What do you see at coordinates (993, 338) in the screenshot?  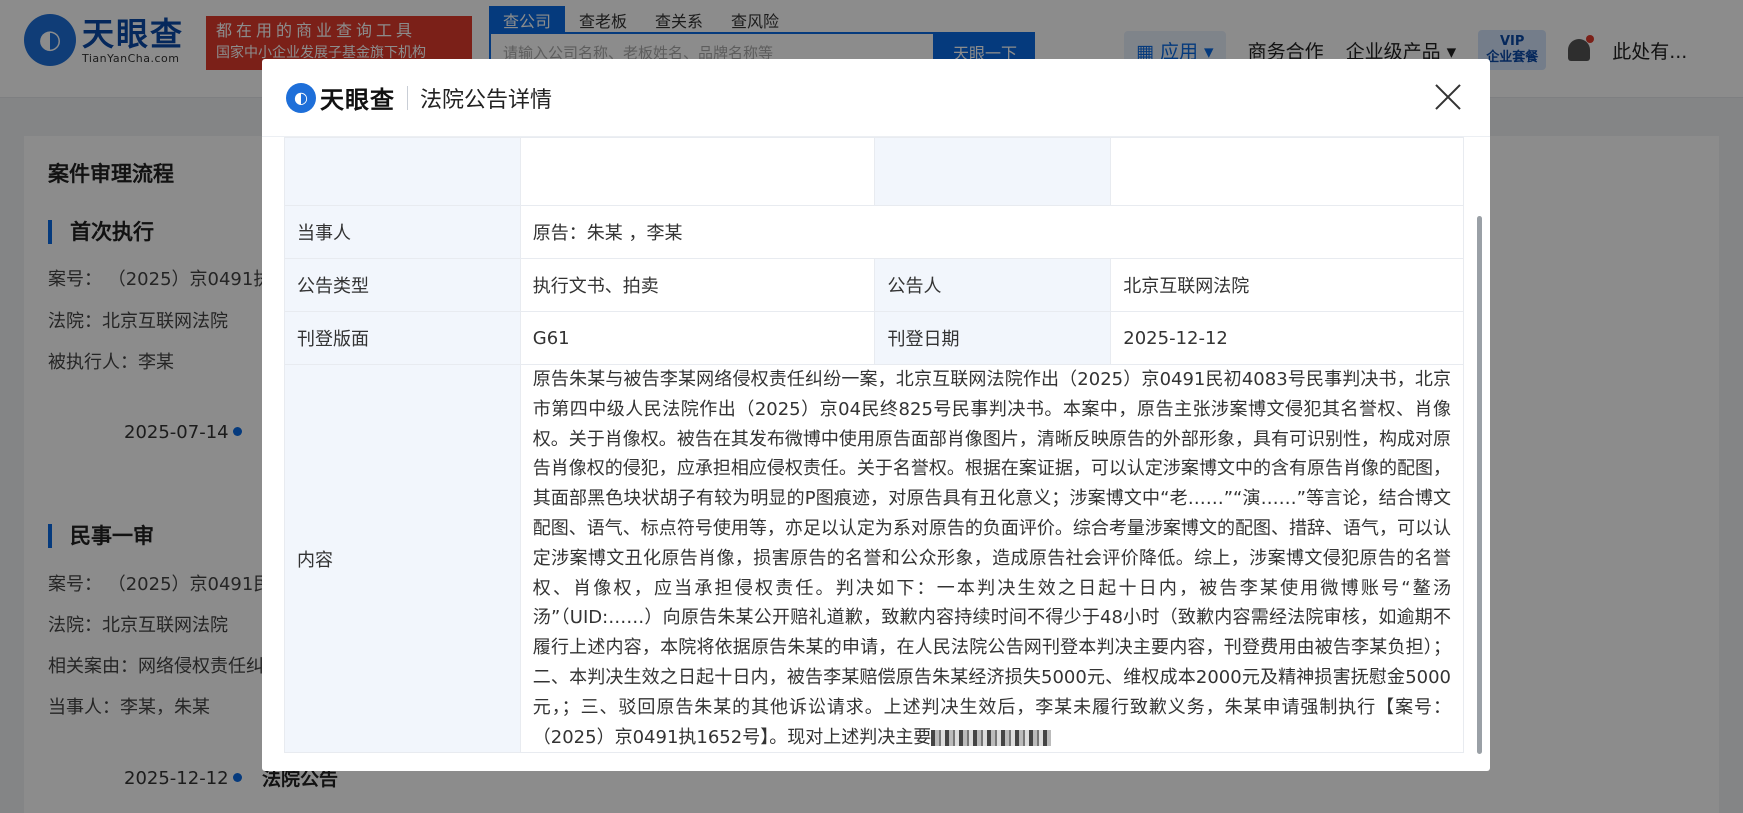 I see `publish-date-label: 刊登日期` at bounding box center [993, 338].